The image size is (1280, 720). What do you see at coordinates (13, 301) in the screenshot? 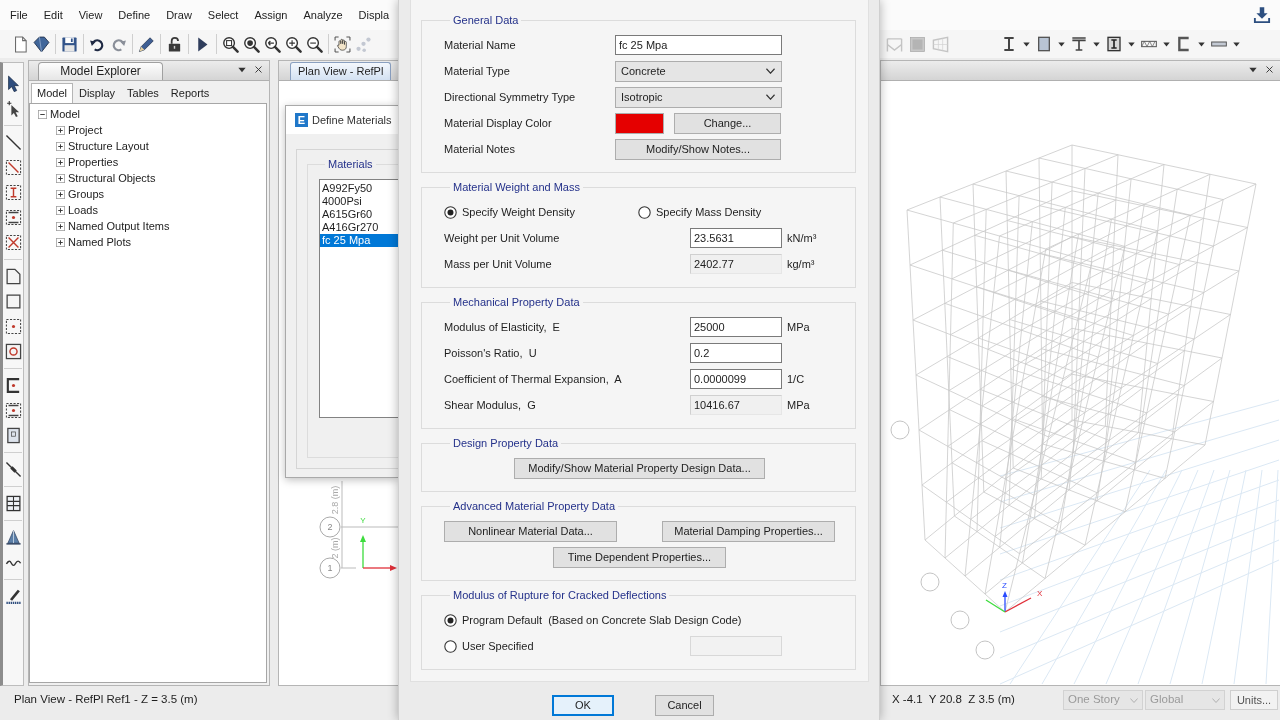
I see `square-icon` at bounding box center [13, 301].